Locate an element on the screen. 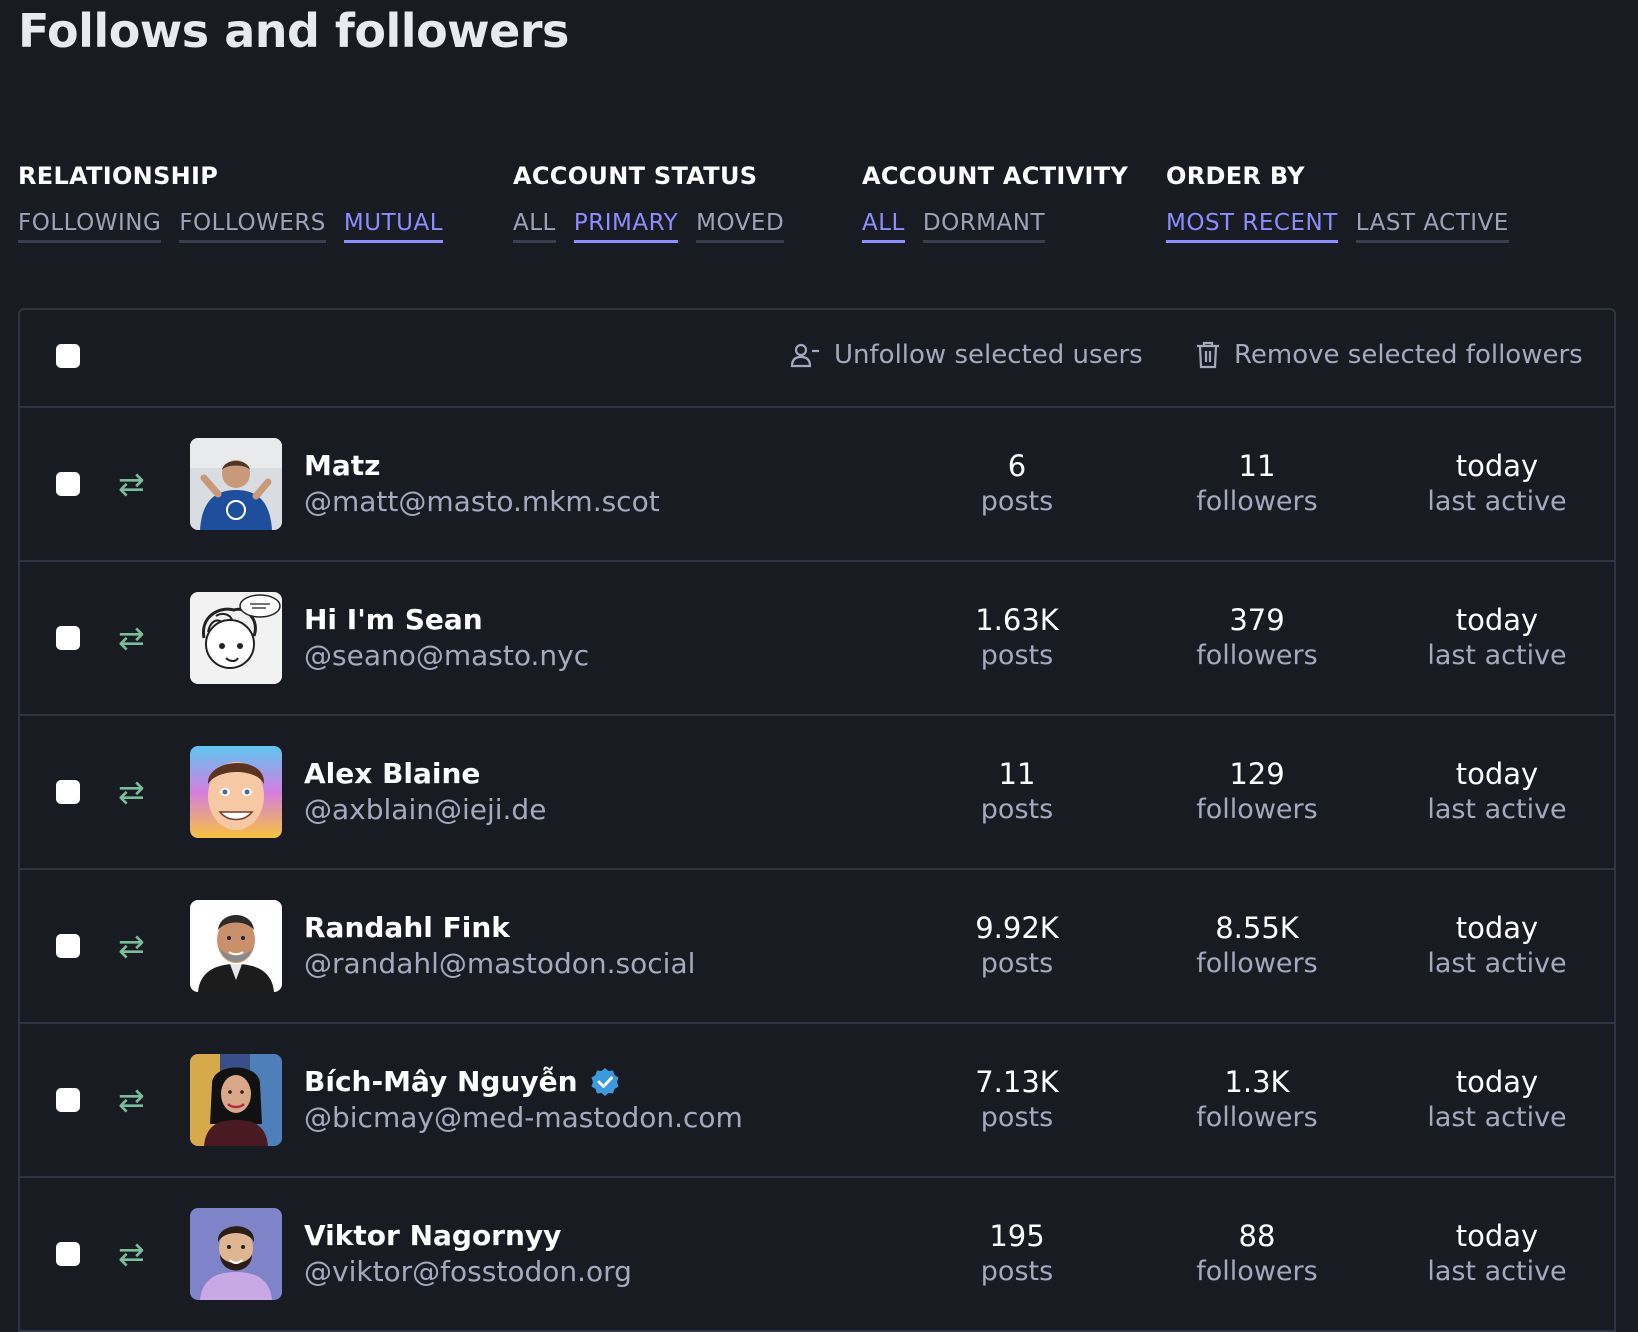 The image size is (1638, 1332). account-handle: @axblain@ieji.de is located at coordinates (425, 809).